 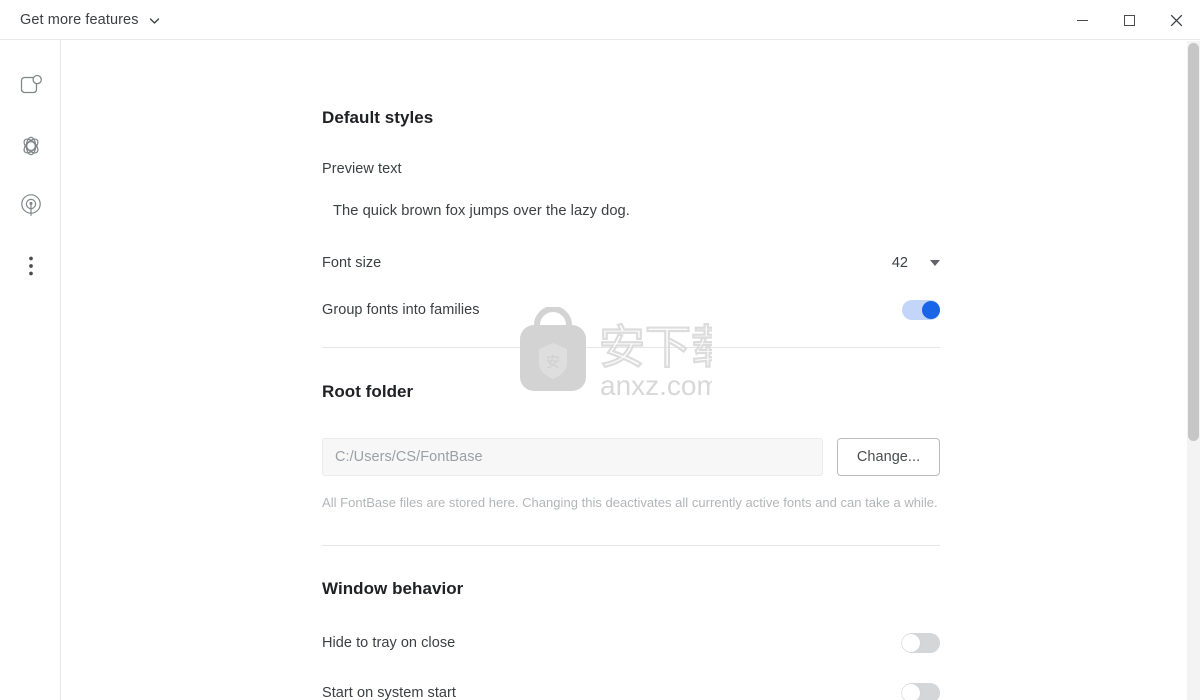 I want to click on root-folder-input: C:/Users/CS/FontBase, so click(x=572, y=457).